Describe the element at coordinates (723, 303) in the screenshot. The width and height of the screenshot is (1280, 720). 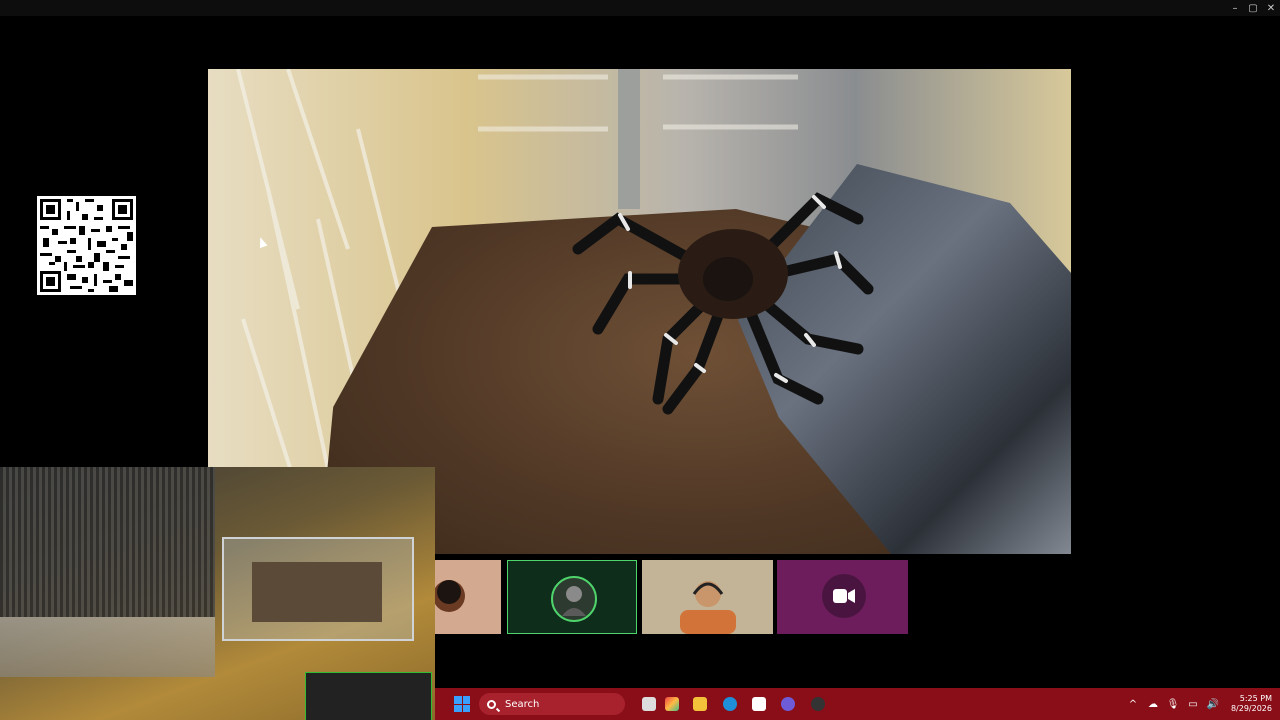
I see `tarantula` at that location.